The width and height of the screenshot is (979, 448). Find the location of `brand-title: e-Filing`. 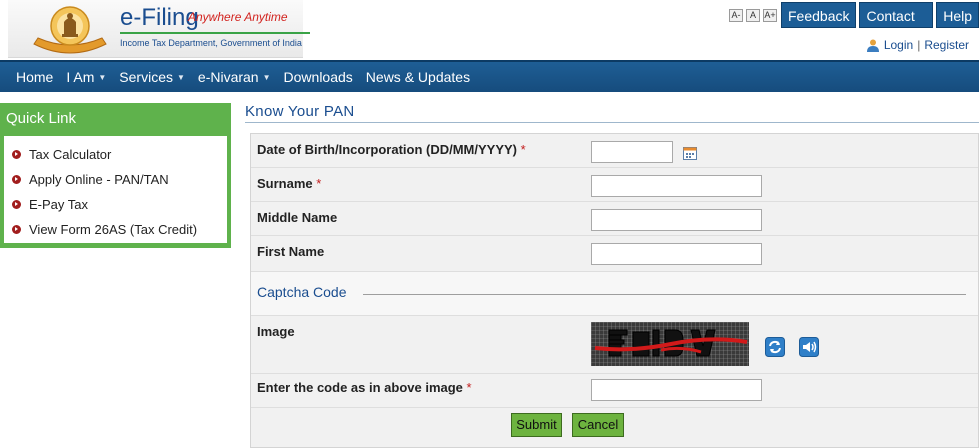

brand-title: e-Filing is located at coordinates (159, 17).